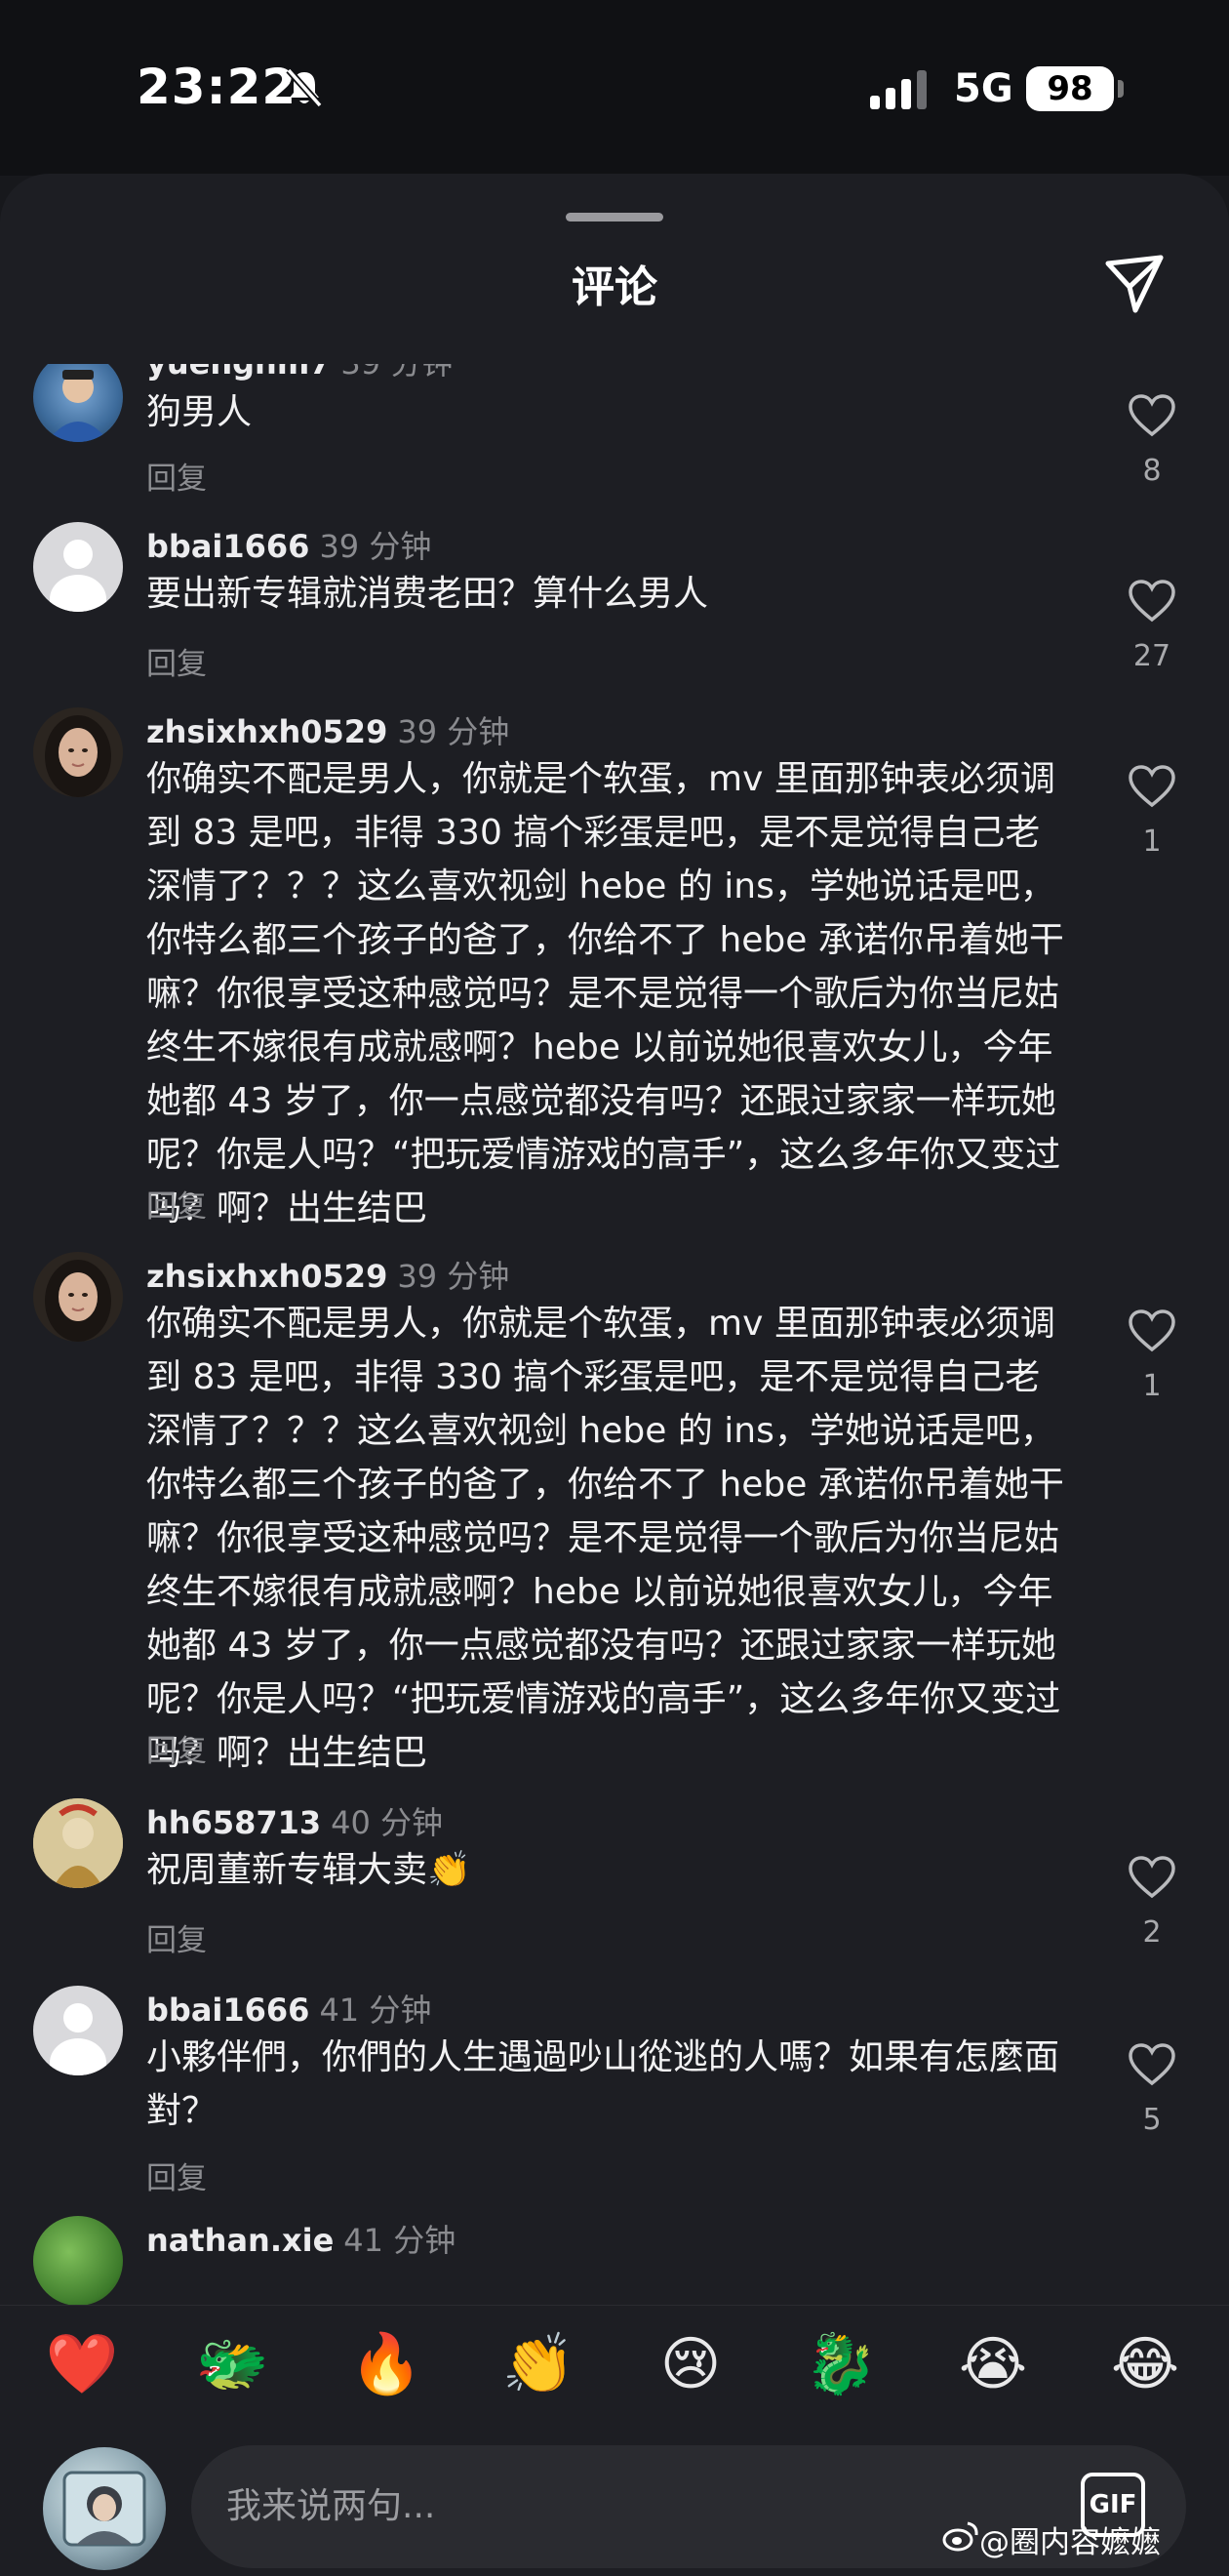  Describe the element at coordinates (983, 88) in the screenshot. I see `network-type: 5G` at that location.